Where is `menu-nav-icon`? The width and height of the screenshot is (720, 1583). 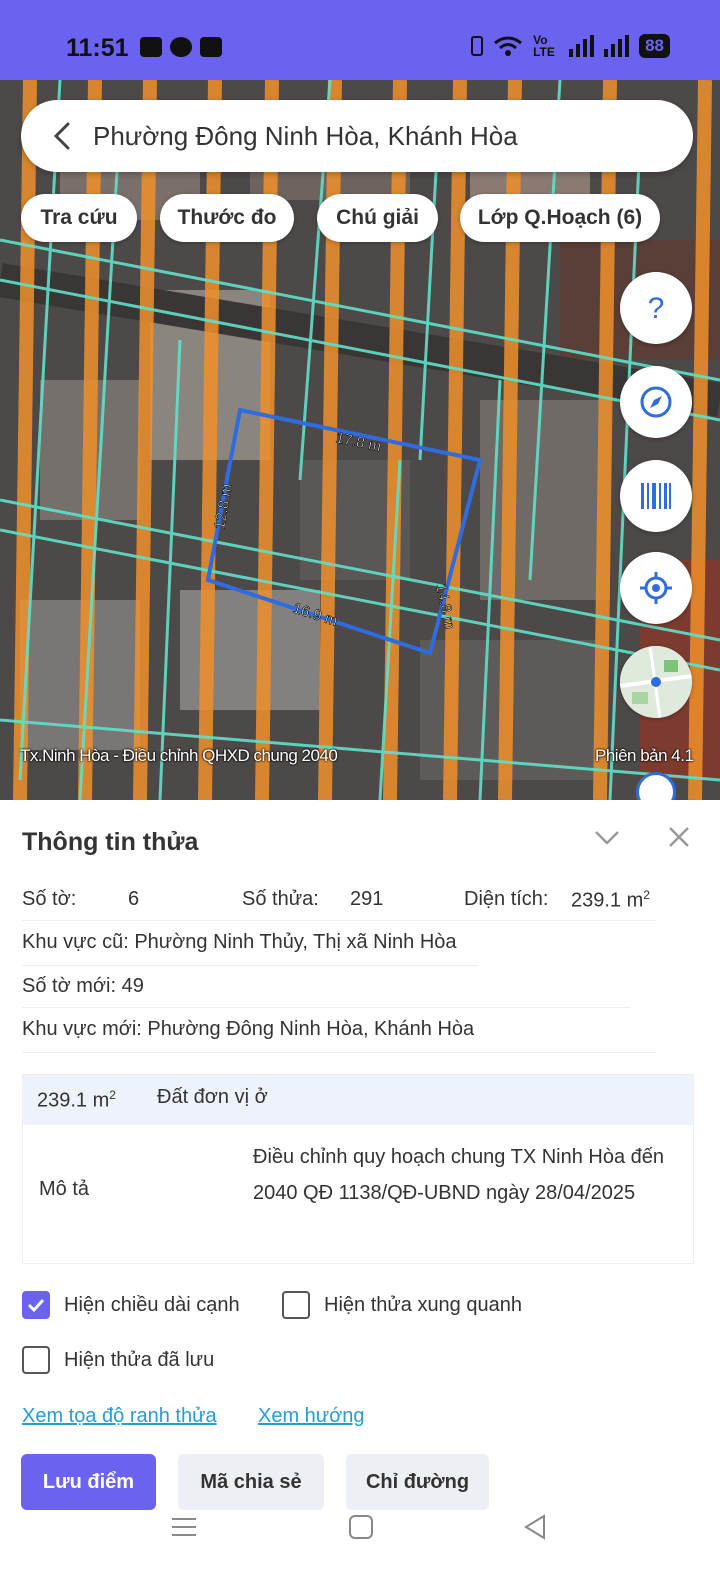
menu-nav-icon is located at coordinates (184, 1527).